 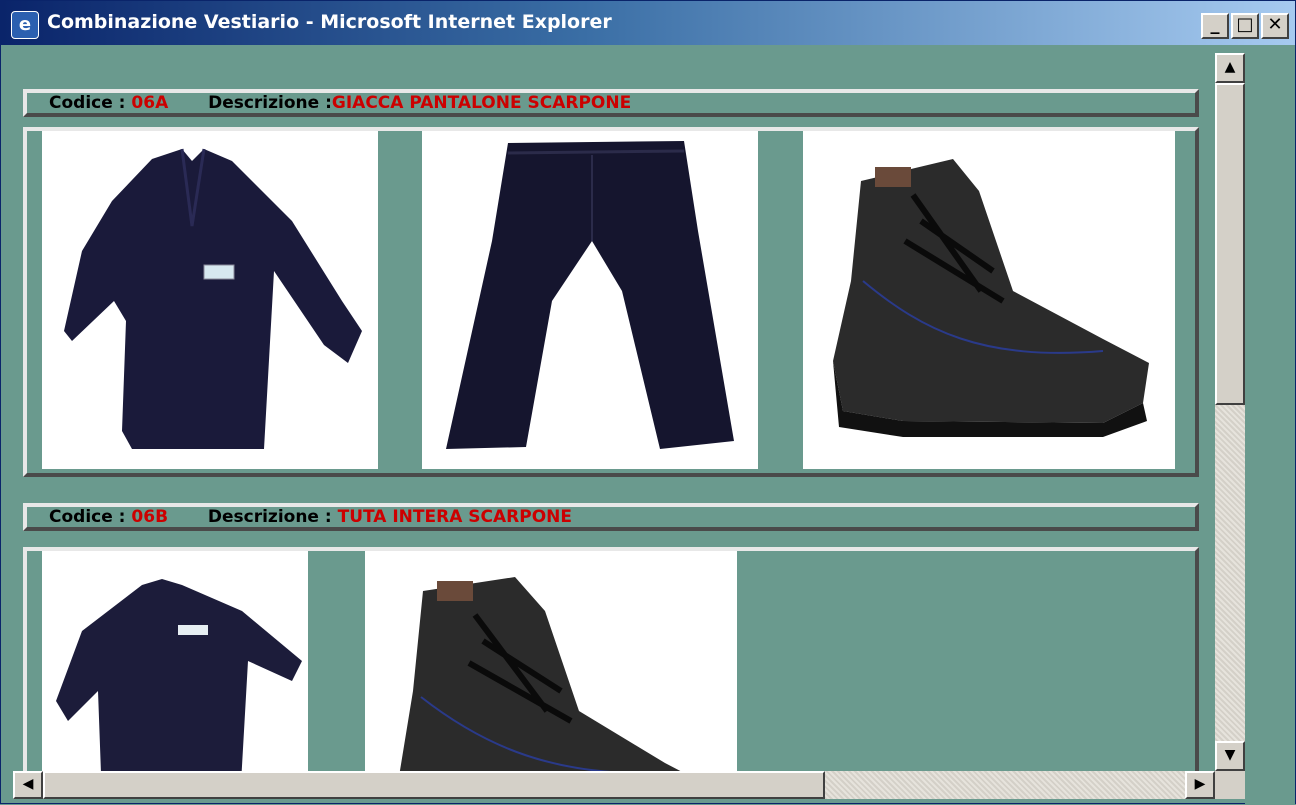 I want to click on jacket-illustration, so click(x=213, y=298).